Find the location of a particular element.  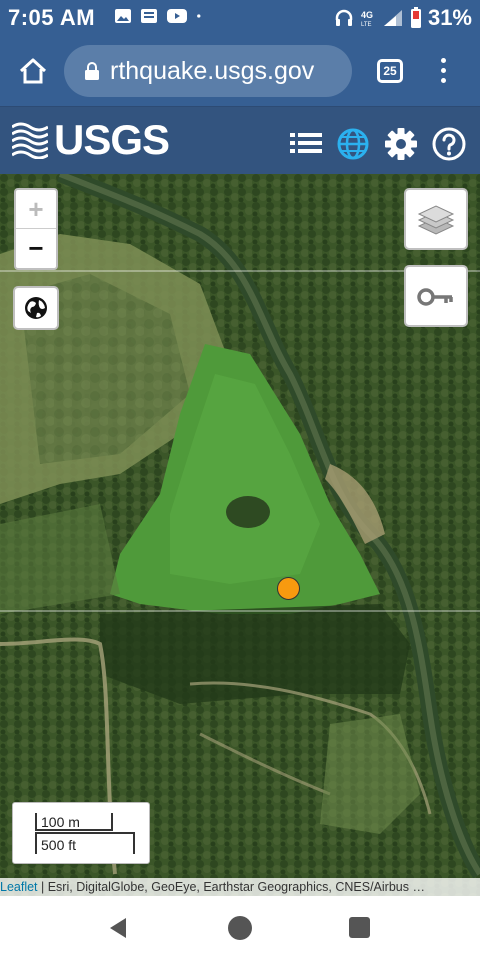

scale-bar: 100 m 500 ft is located at coordinates (81, 833).